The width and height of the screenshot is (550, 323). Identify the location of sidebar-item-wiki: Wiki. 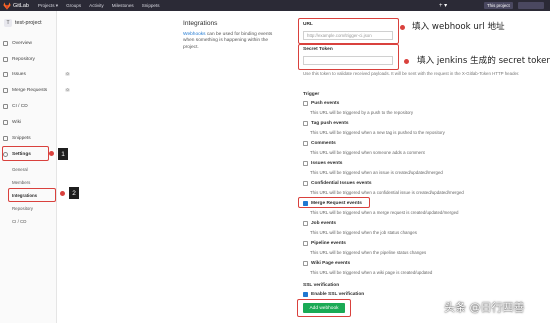
(38, 122).